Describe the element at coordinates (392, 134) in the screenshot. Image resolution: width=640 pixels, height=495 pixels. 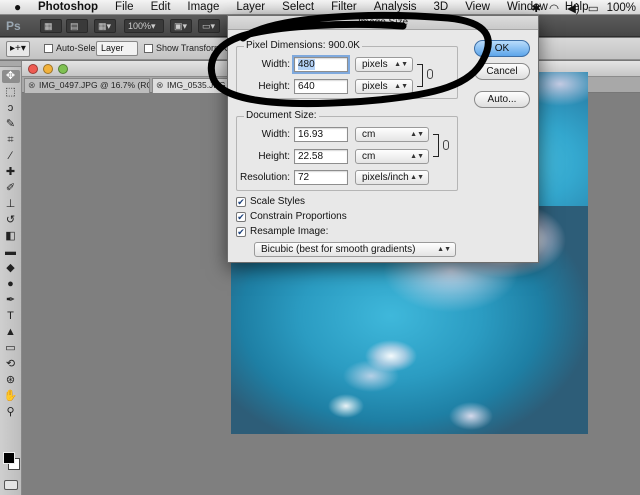
I see `doc-width-unit-dropdown: cm ▲▼` at that location.